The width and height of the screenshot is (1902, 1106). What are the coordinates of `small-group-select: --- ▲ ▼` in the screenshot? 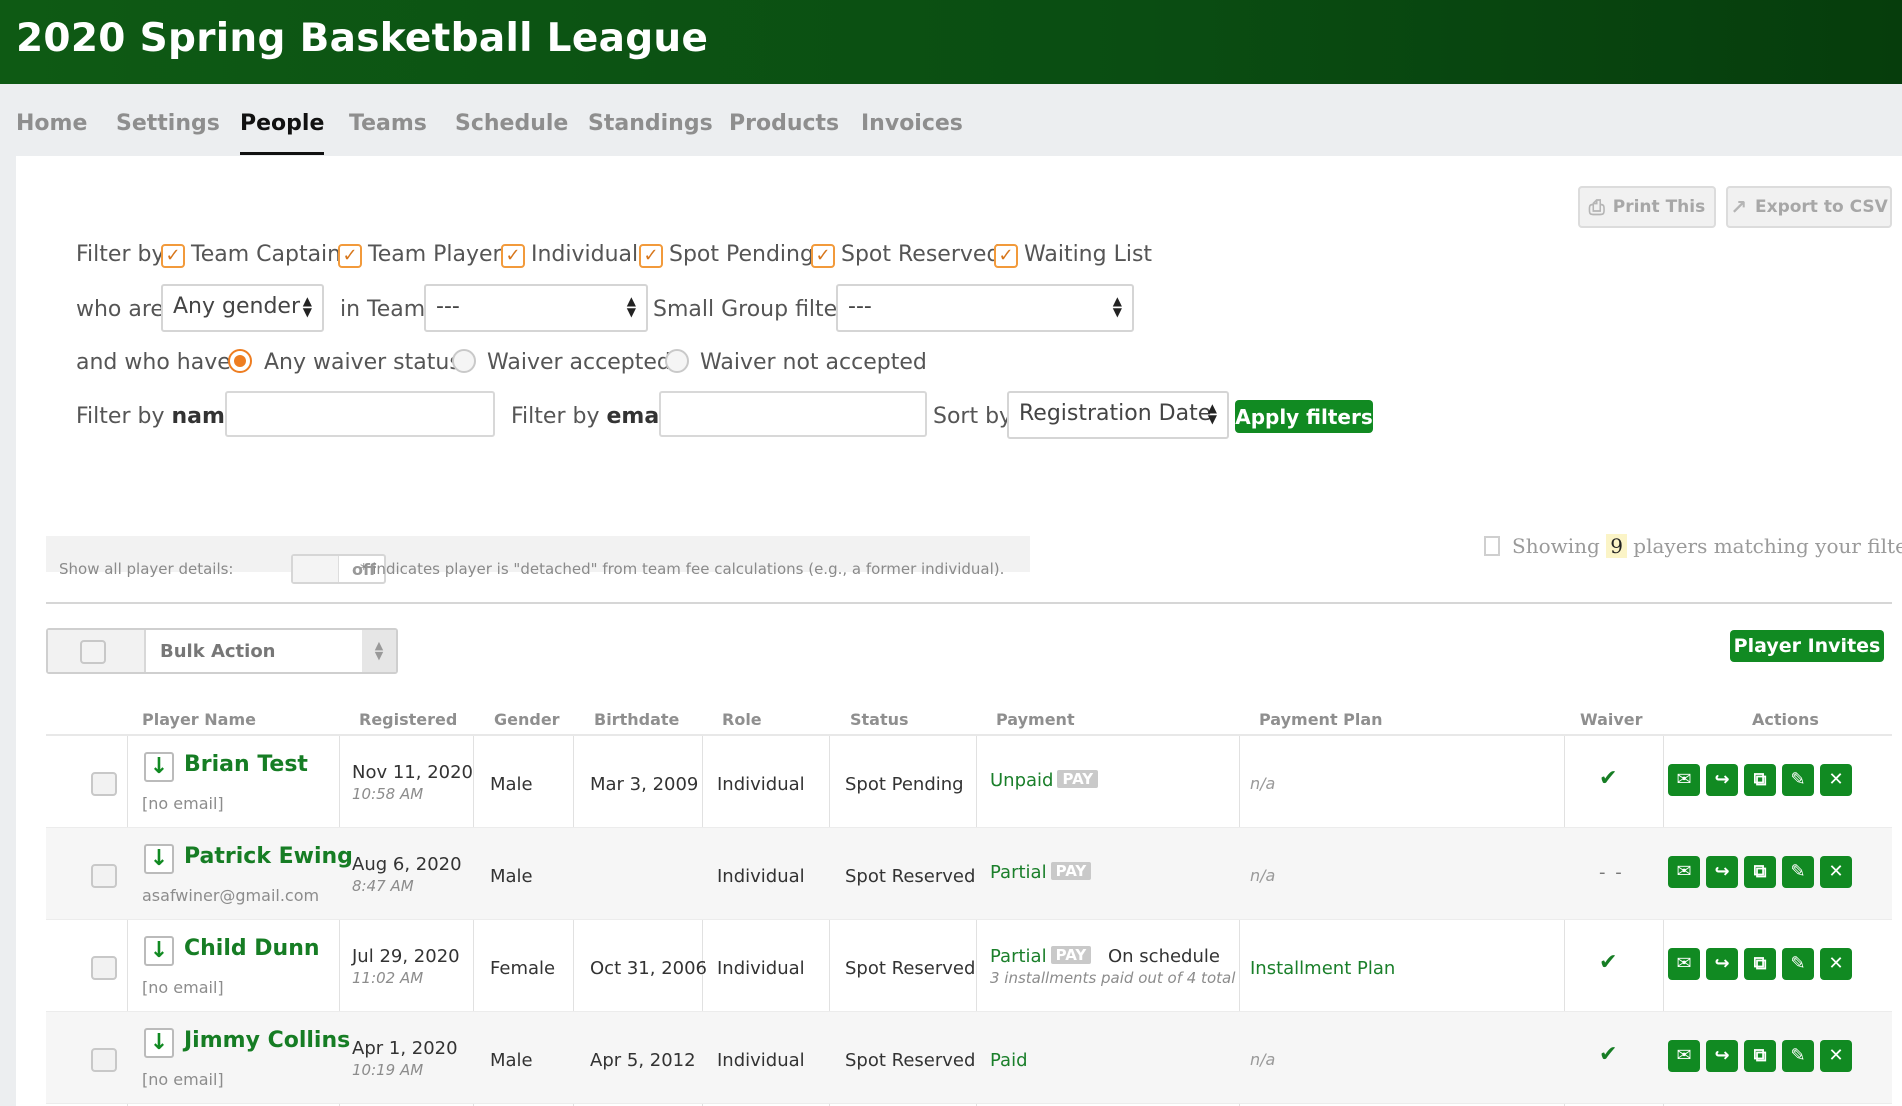 It's located at (985, 308).